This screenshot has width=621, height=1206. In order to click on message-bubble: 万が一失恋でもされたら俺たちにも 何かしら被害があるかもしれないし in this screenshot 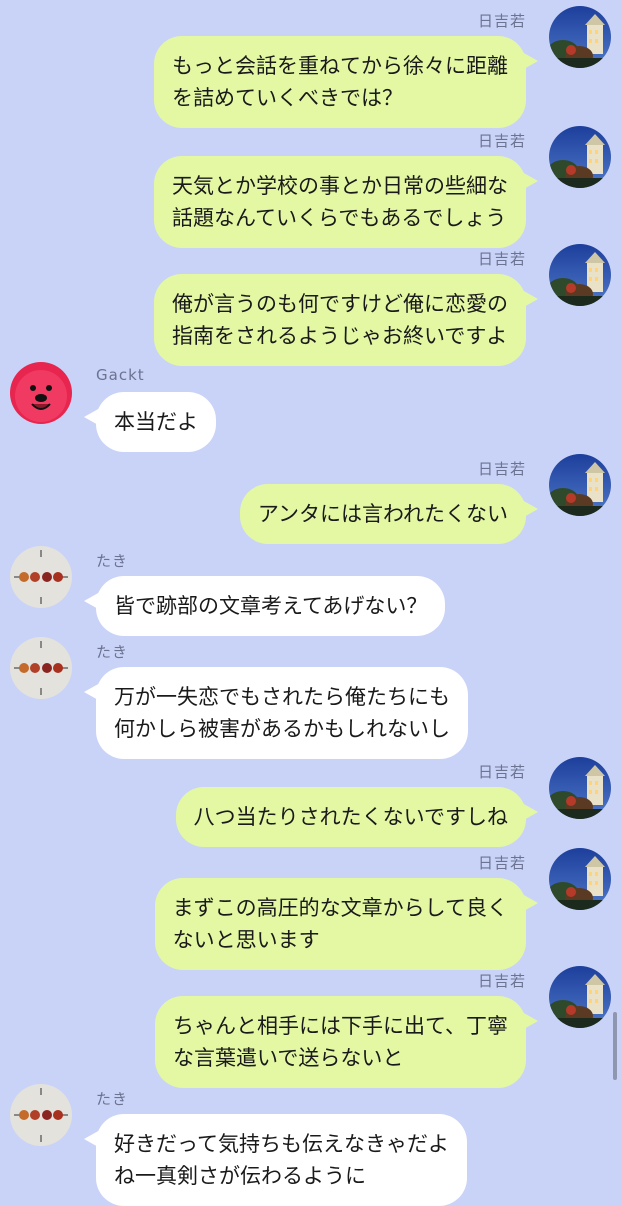, I will do `click(276, 713)`.